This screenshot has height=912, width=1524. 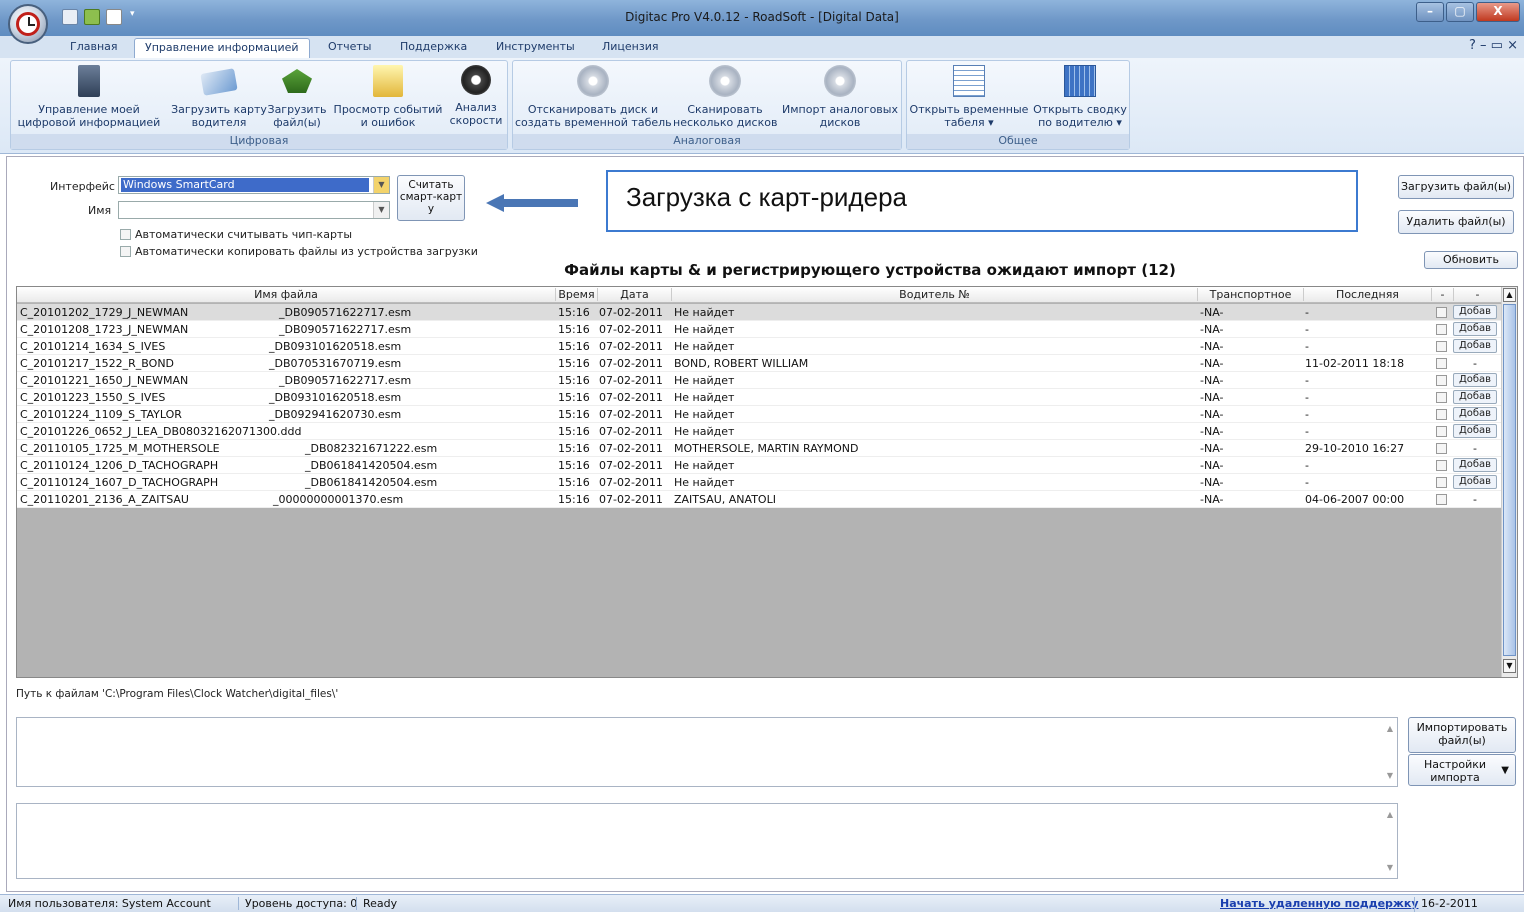 I want to click on document-icon, so click(x=114, y=17).